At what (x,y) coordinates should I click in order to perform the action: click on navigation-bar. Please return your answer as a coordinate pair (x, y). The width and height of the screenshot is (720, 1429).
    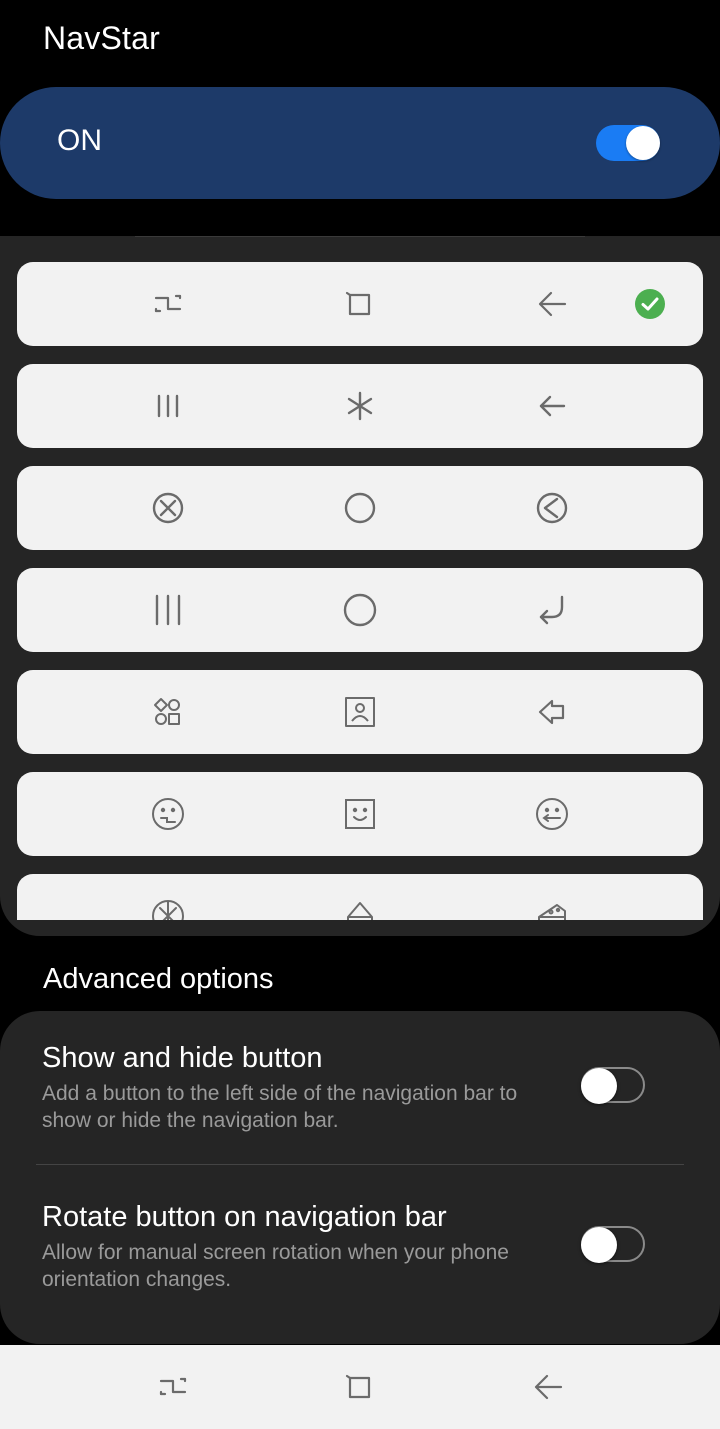
    Looking at the image, I should click on (360, 1387).